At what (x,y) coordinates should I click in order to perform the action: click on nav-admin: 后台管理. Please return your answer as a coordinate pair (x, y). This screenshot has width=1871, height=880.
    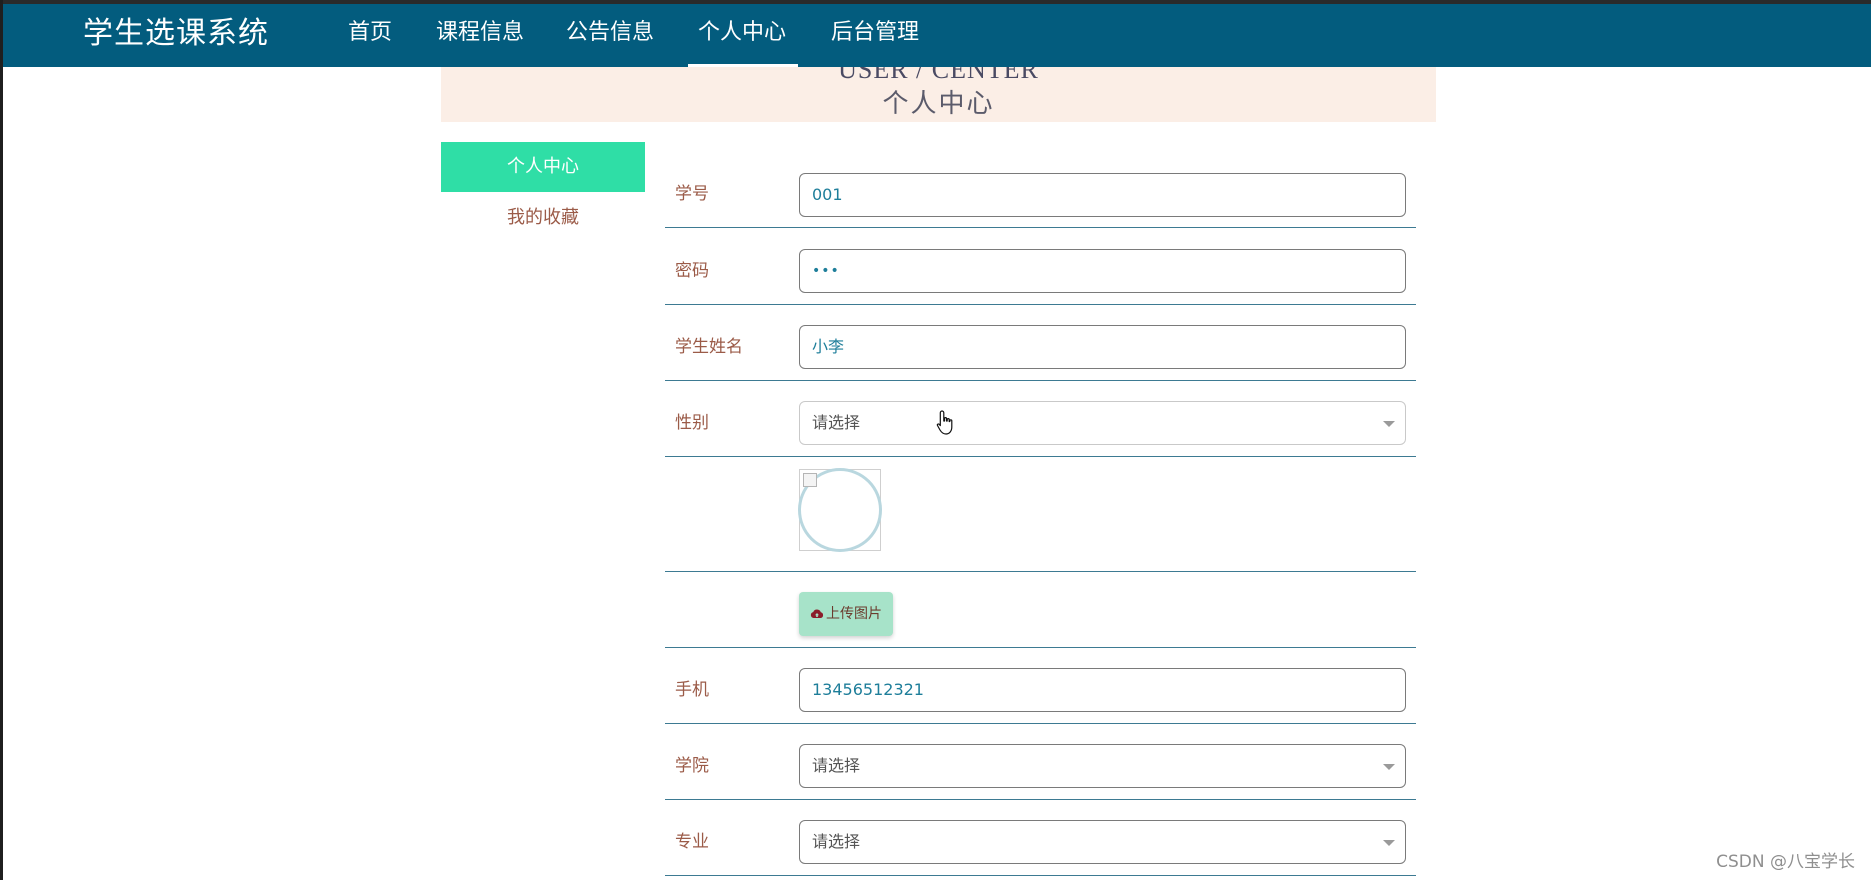
    Looking at the image, I should click on (875, 35).